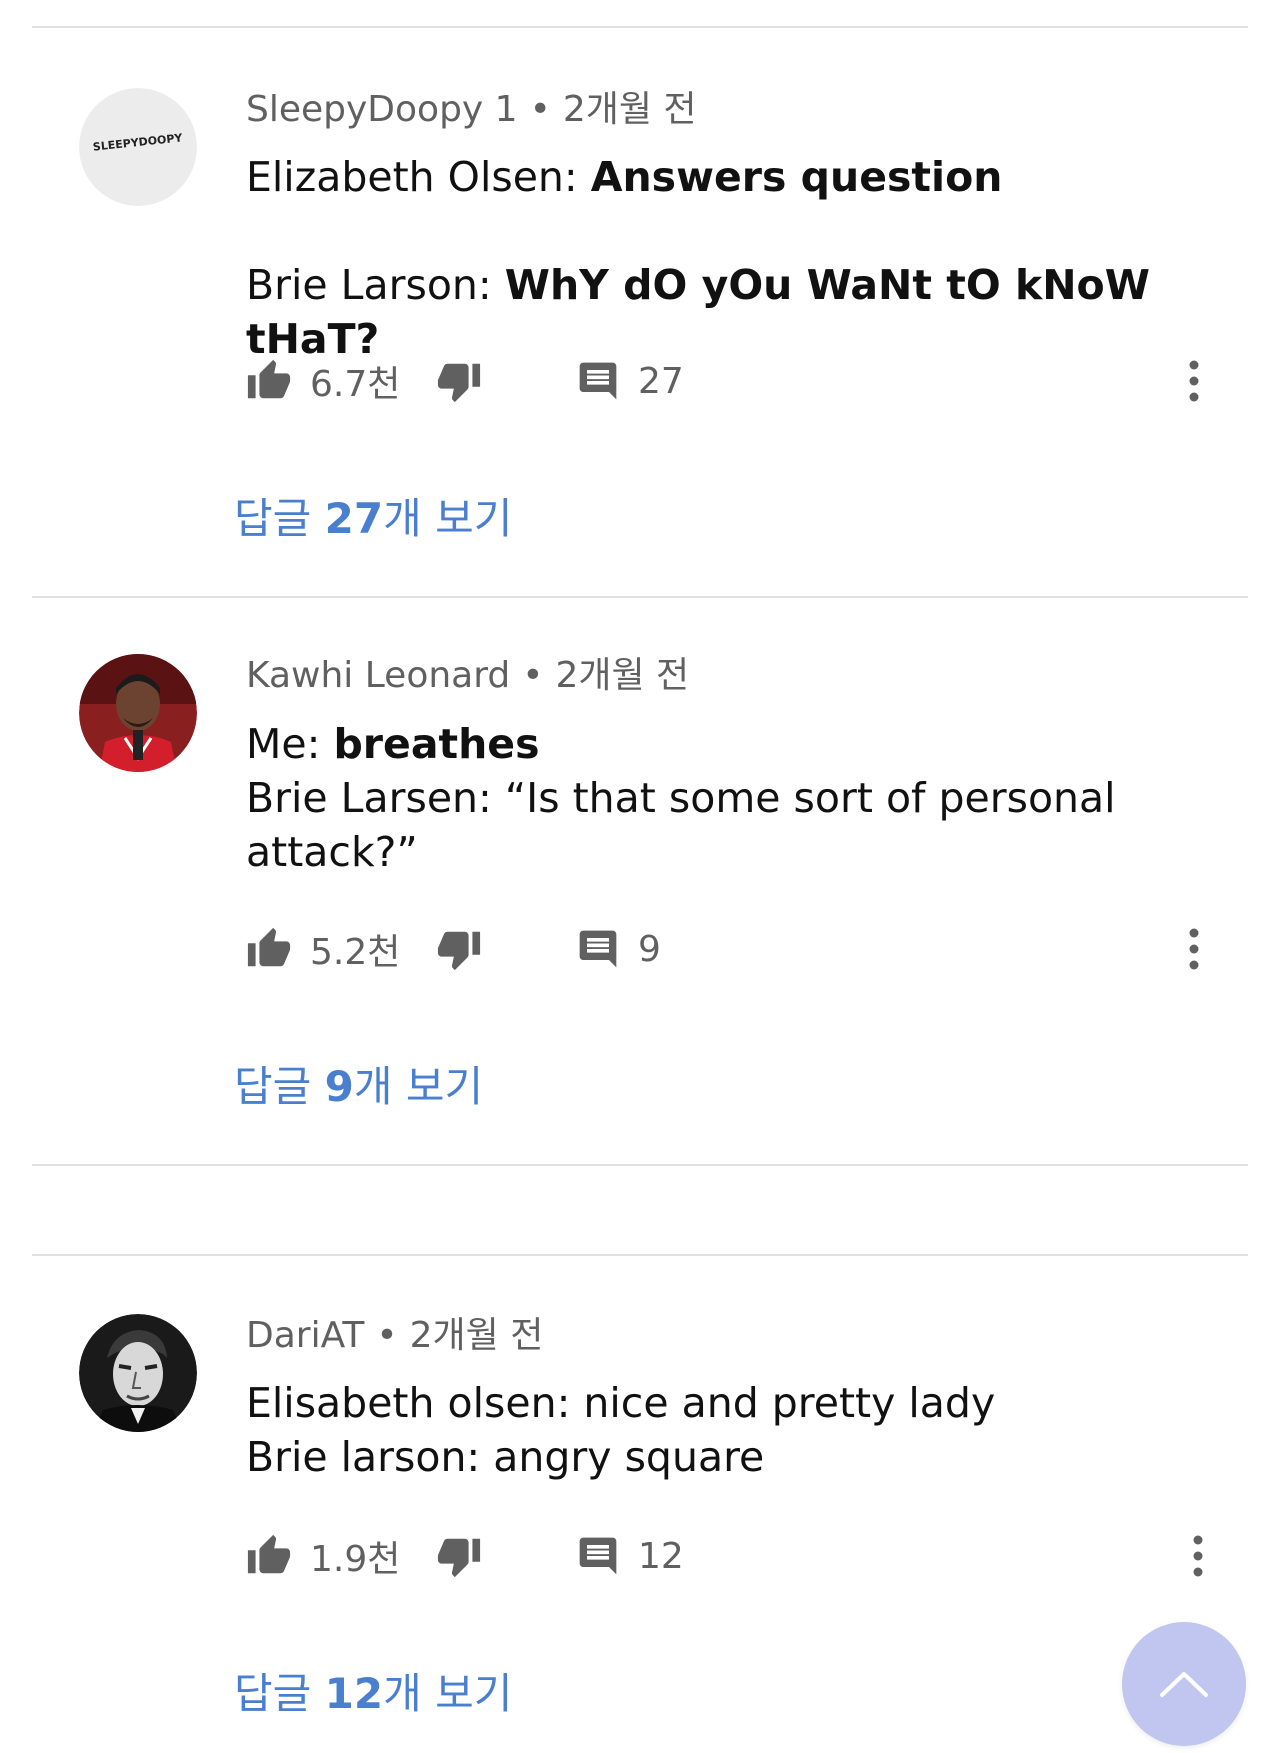 Image resolution: width=1280 pixels, height=1753 pixels. Describe the element at coordinates (661, 381) in the screenshot. I see `reply-count: 27` at that location.